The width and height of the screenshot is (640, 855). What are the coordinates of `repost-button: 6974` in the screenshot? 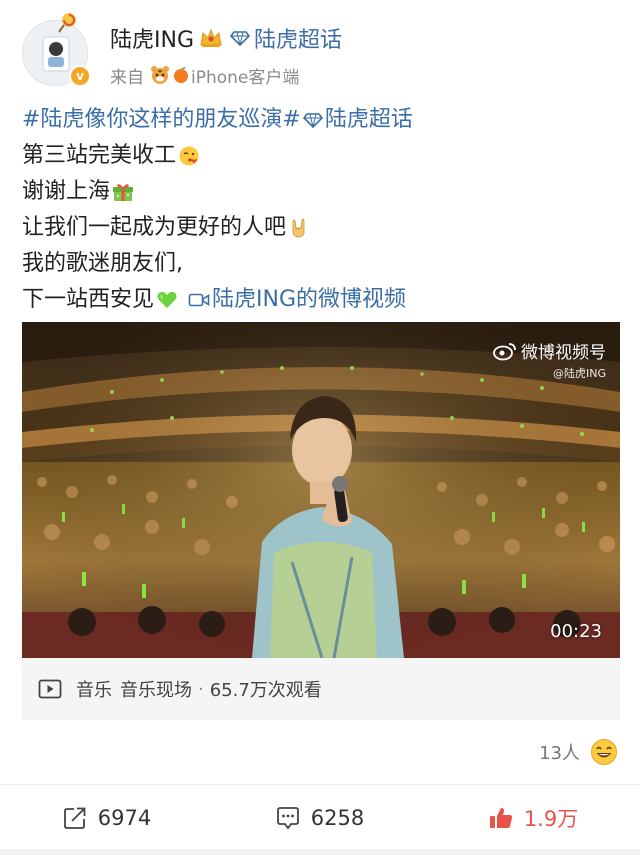 It's located at (106, 818).